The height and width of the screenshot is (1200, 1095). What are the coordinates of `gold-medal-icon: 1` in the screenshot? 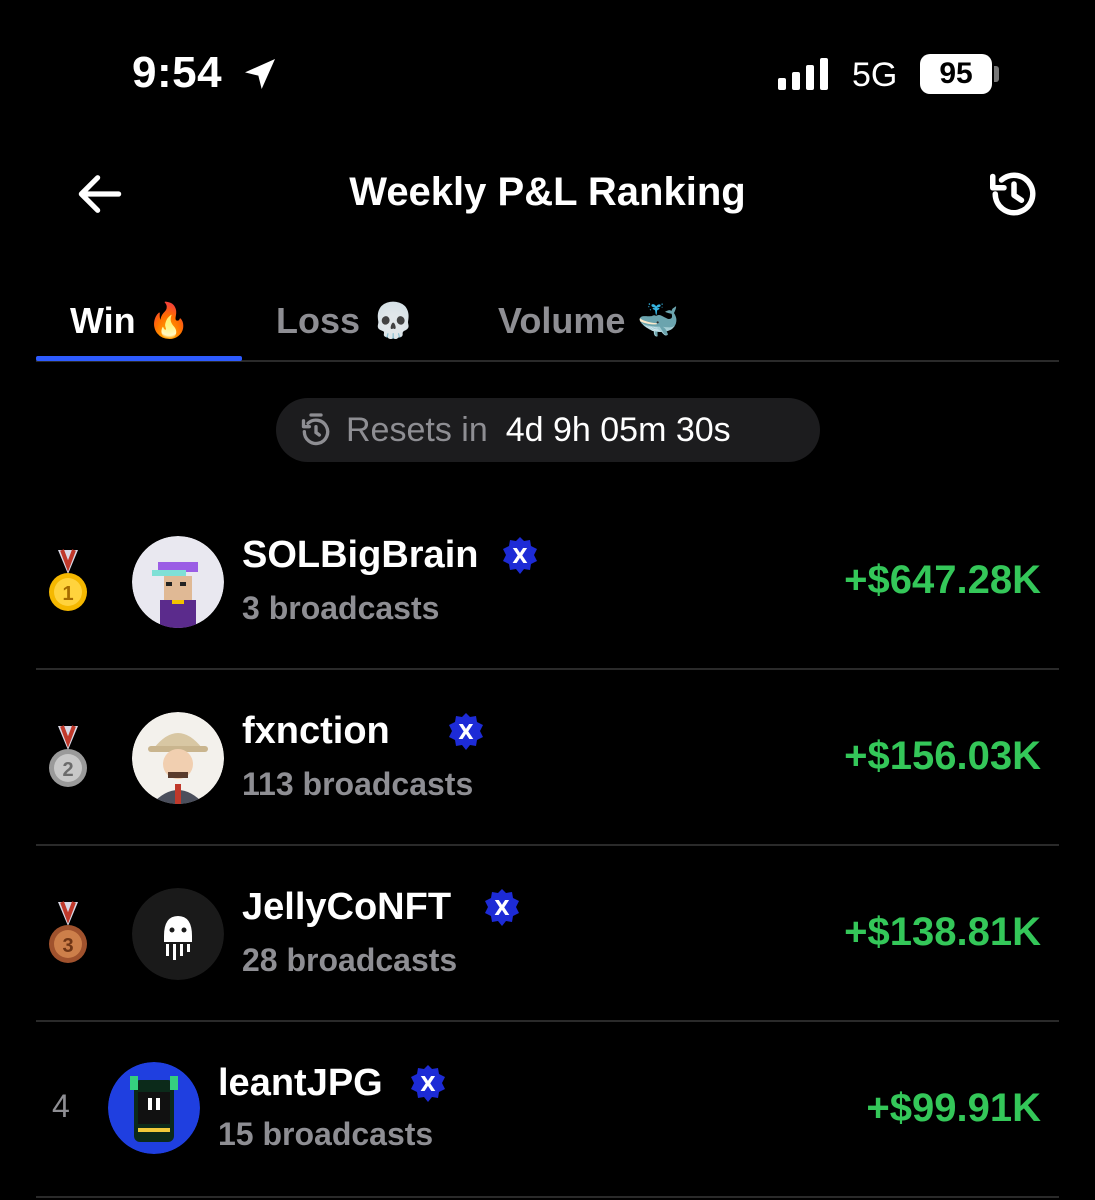 It's located at (68, 580).